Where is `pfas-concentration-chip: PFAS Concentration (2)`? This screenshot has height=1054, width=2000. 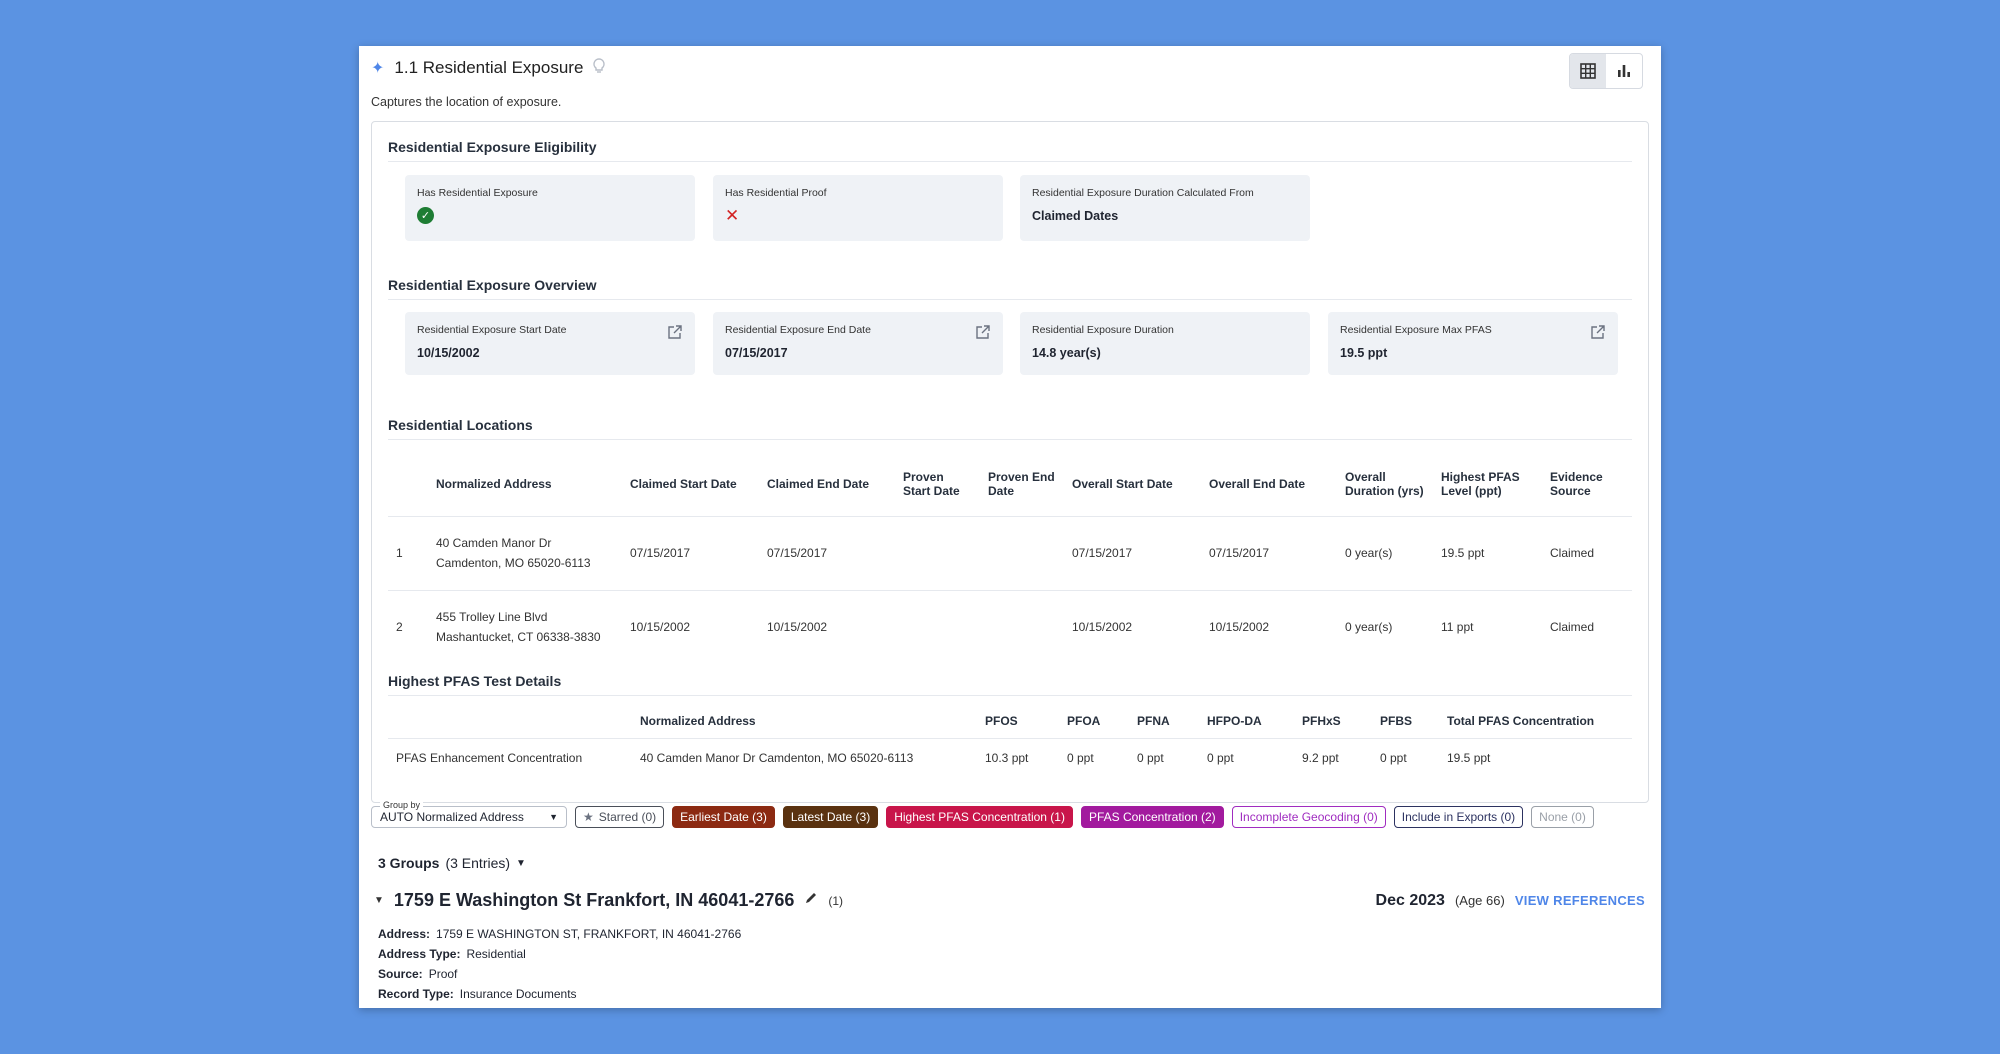 pfas-concentration-chip: PFAS Concentration (2) is located at coordinates (1152, 817).